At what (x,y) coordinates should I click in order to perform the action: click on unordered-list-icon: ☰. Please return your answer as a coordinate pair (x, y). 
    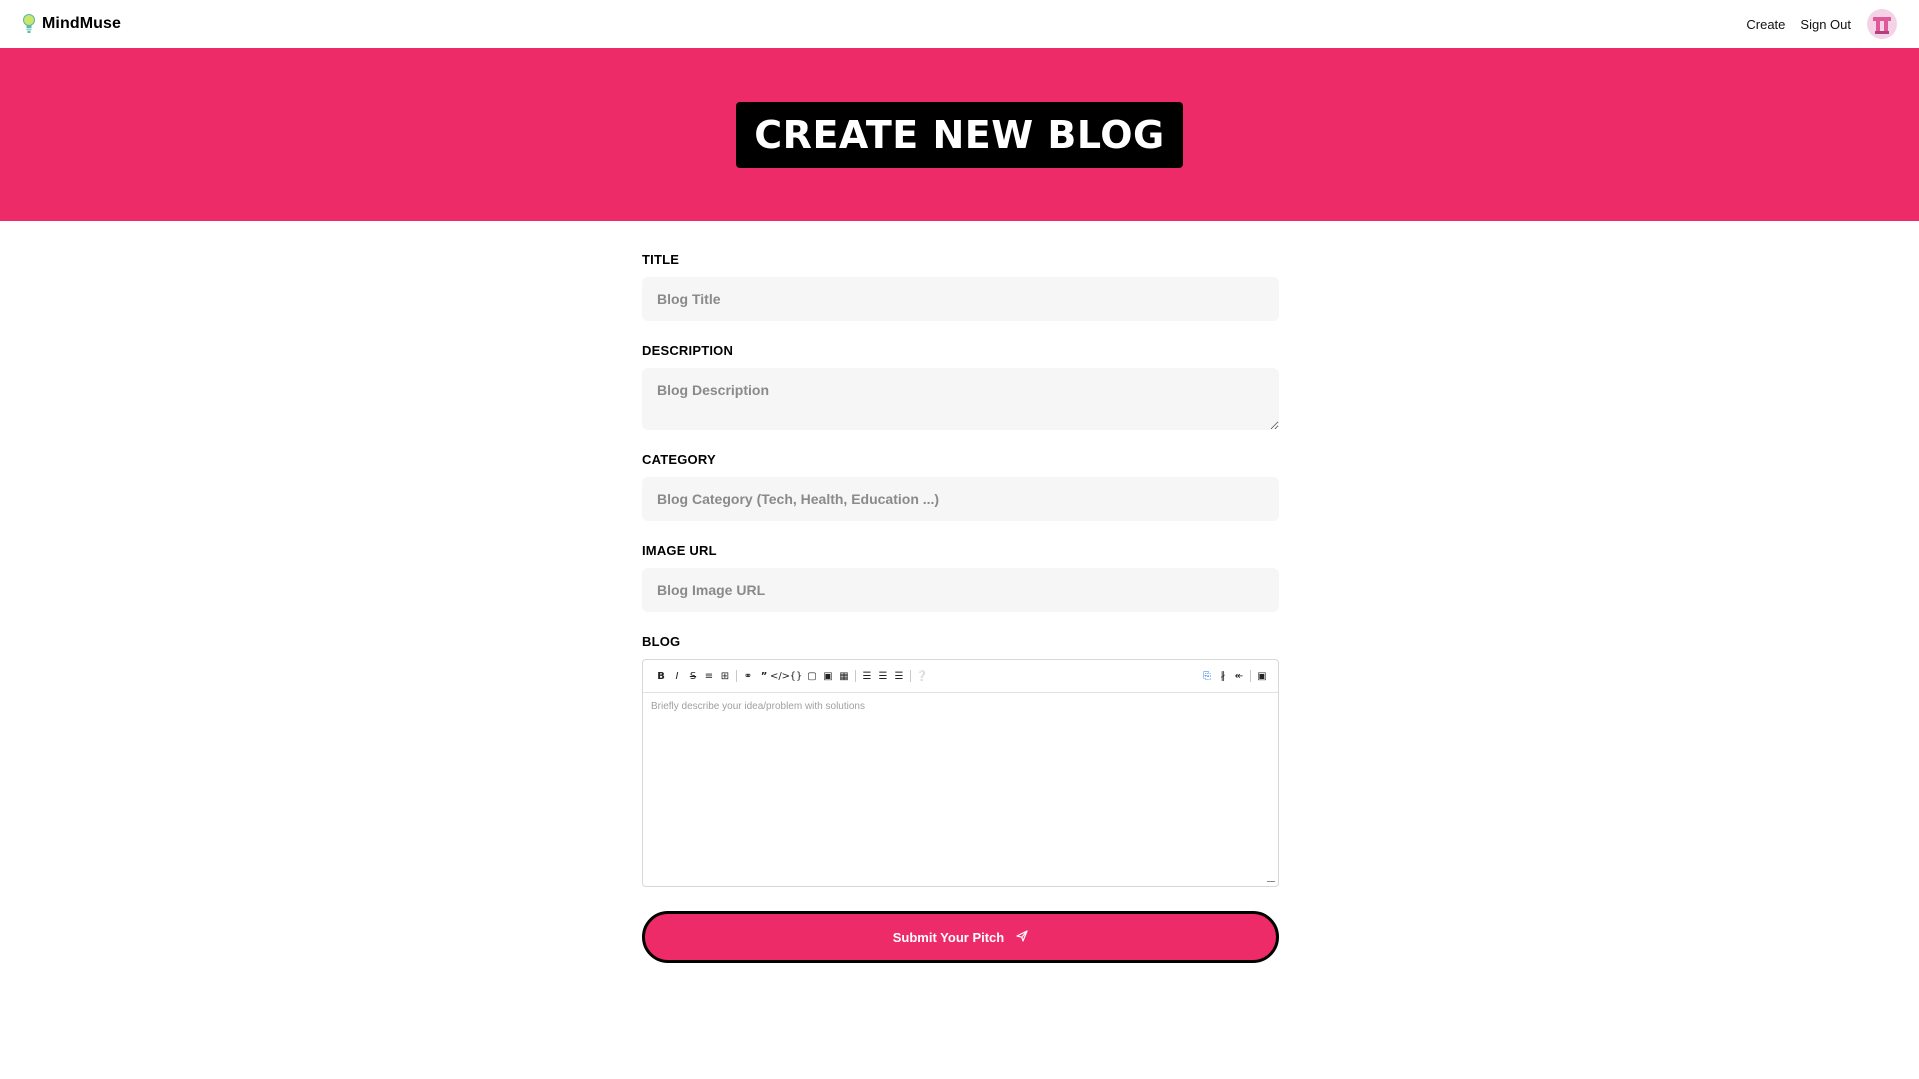
    Looking at the image, I should click on (867, 676).